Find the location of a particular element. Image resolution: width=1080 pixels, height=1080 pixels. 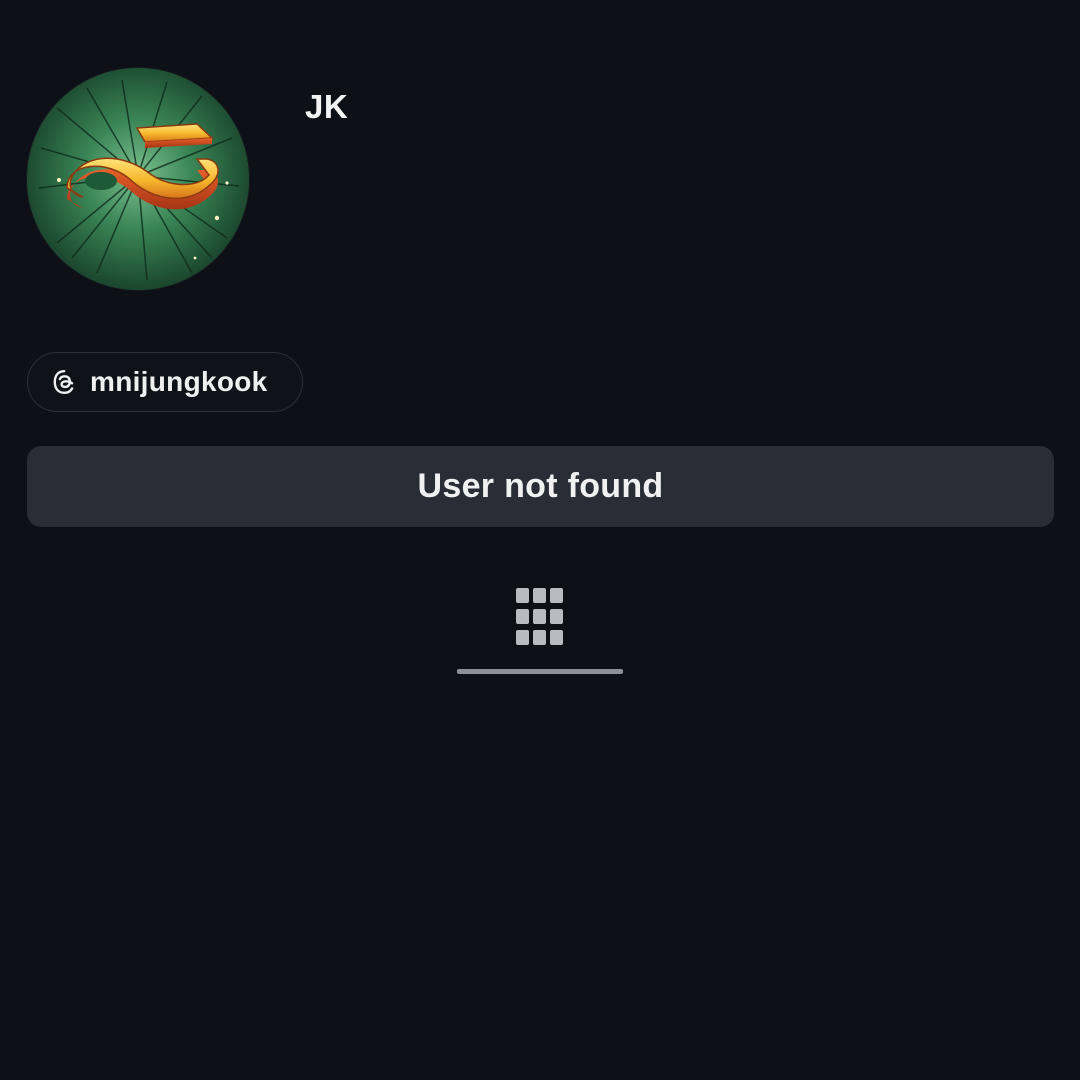

status-message: User not found is located at coordinates (540, 486).